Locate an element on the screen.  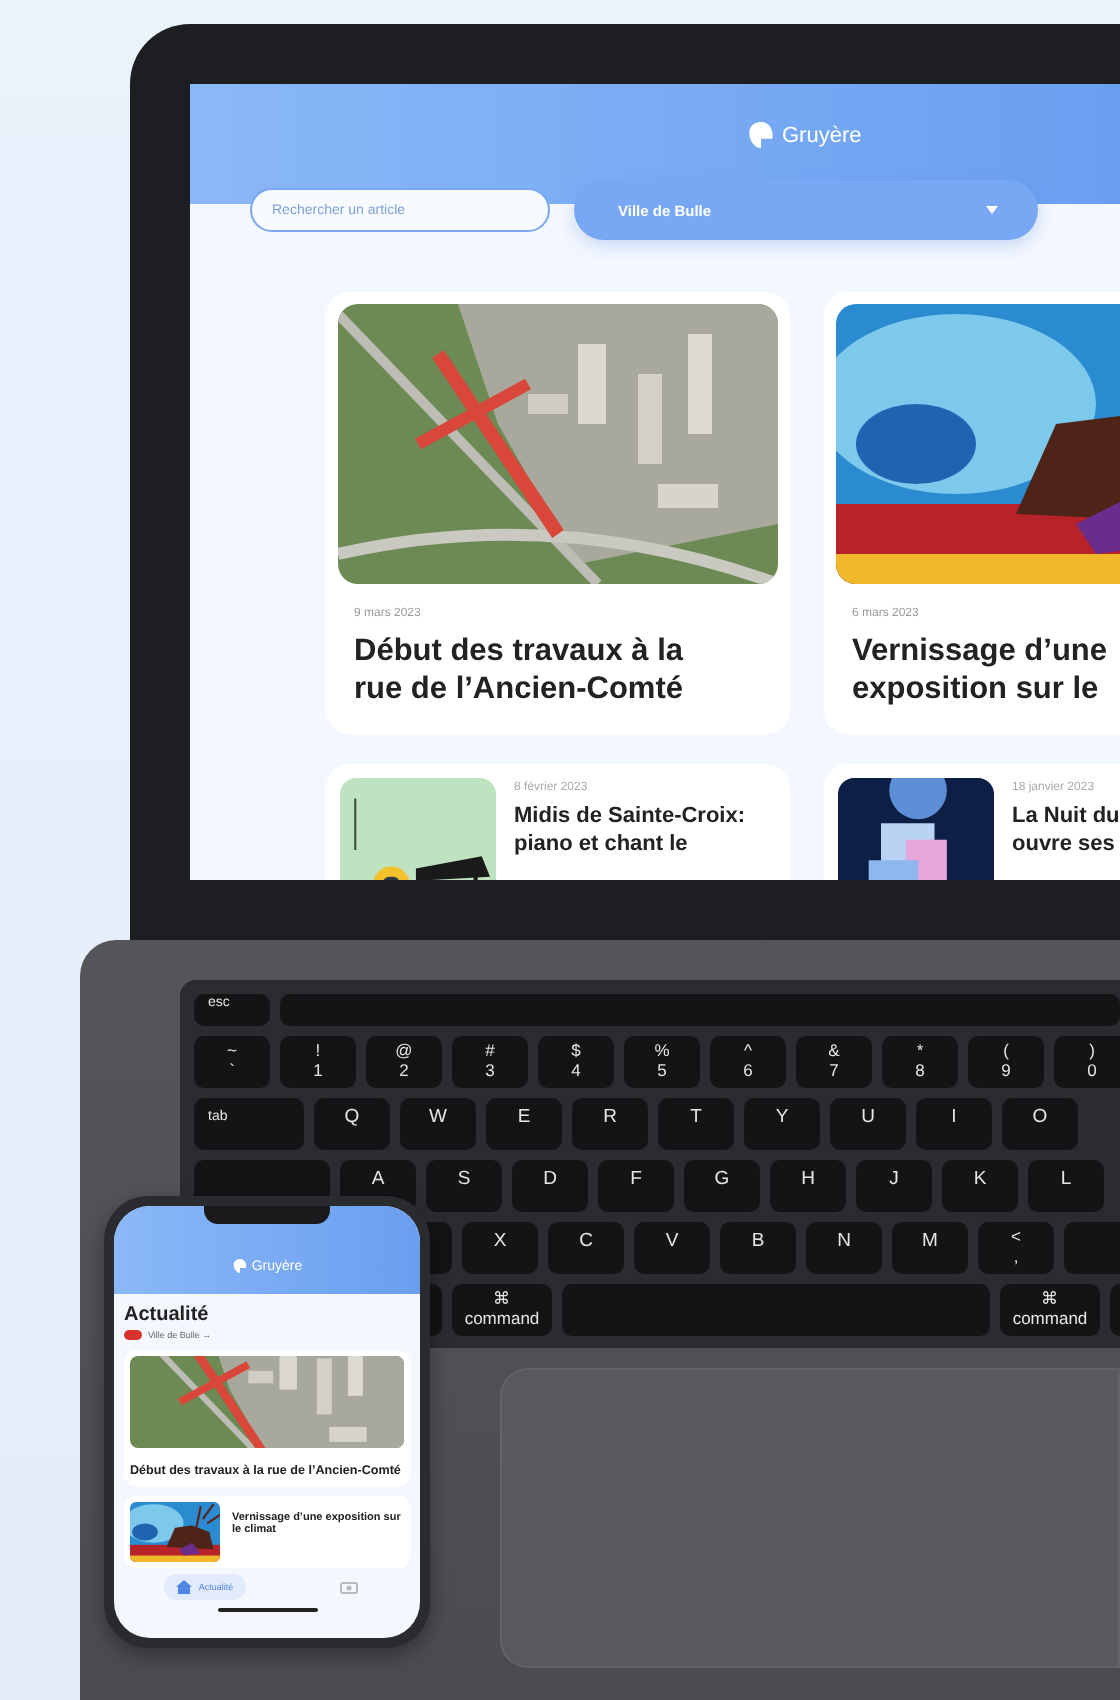
keyboard-key: E is located at coordinates (524, 1124).